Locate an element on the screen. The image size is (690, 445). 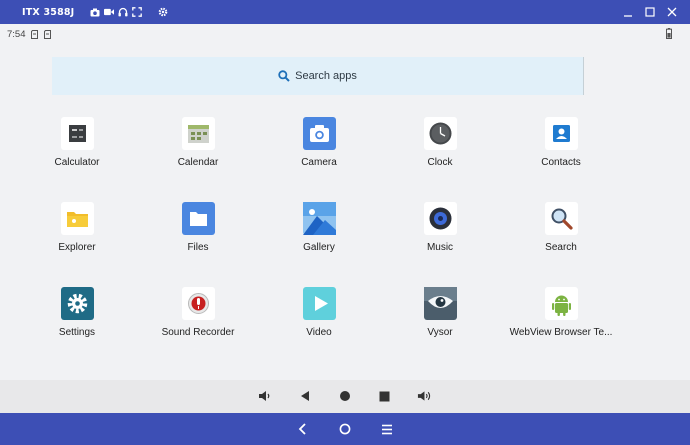
camera-icon is located at coordinates (319, 133).